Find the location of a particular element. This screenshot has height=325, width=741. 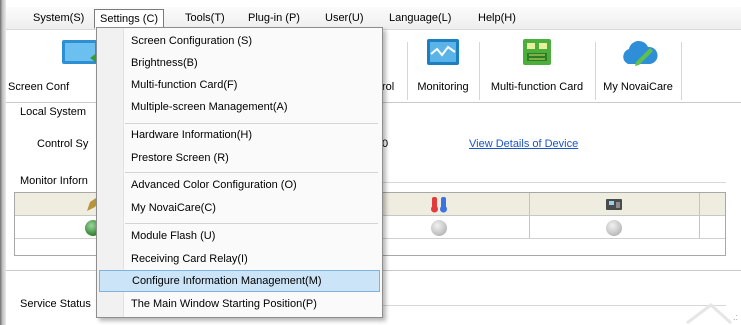

service-status-title: Service Status is located at coordinates (55, 304).